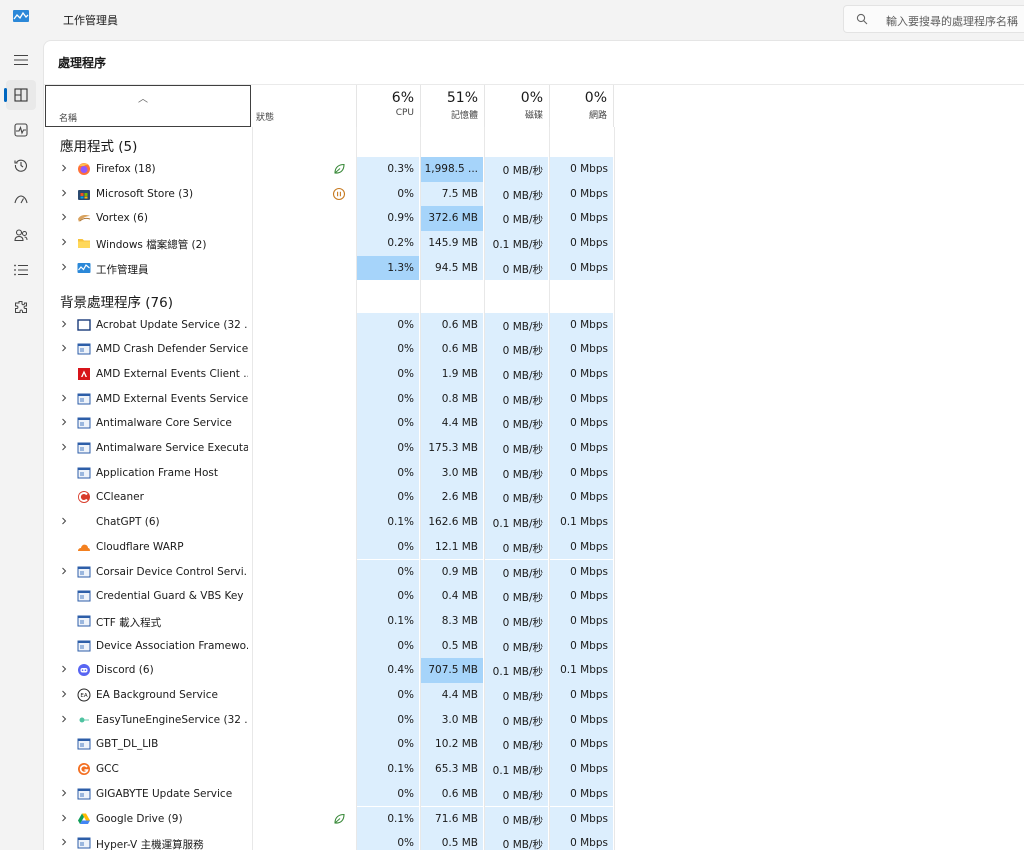  What do you see at coordinates (534, 819) in the screenshot?
I see `process-row: Google Drive (9) 0.1% 71.6 MB 0 MB/秒 0 Mbps` at bounding box center [534, 819].